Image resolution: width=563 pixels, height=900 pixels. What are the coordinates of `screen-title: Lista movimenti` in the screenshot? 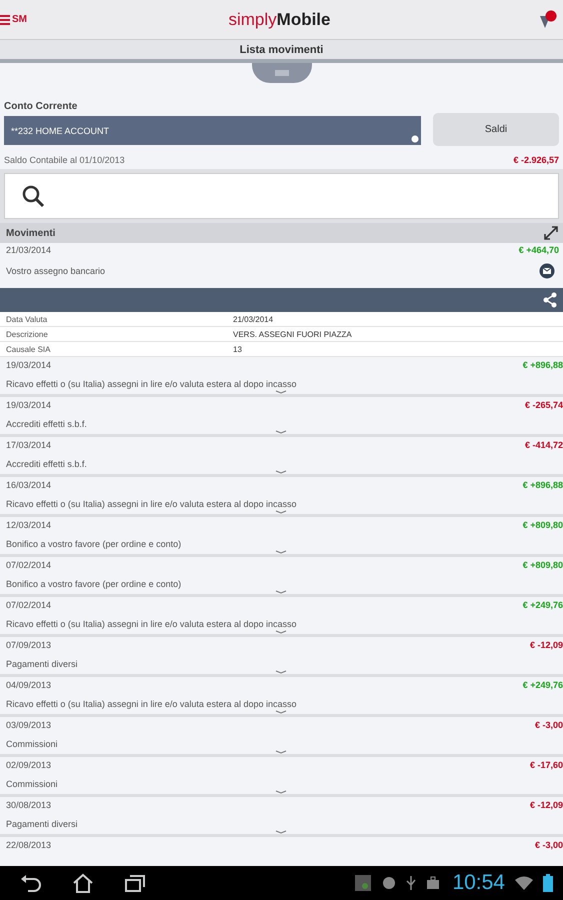 It's located at (282, 50).